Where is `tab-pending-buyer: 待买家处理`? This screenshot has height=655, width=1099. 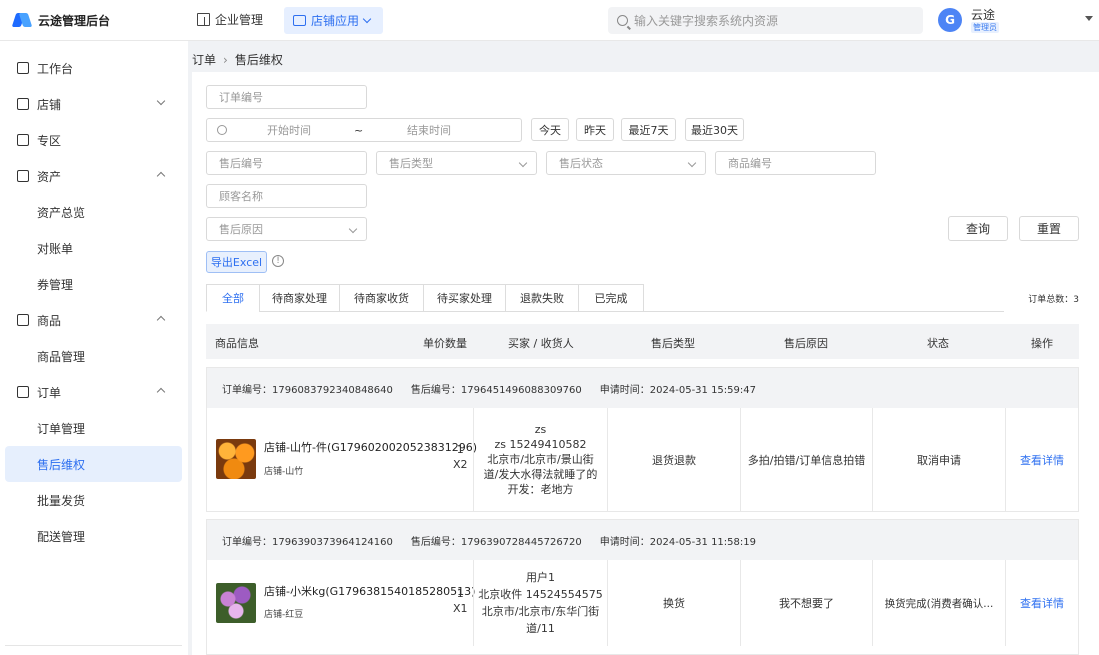
tab-pending-buyer: 待买家处理 is located at coordinates (464, 298).